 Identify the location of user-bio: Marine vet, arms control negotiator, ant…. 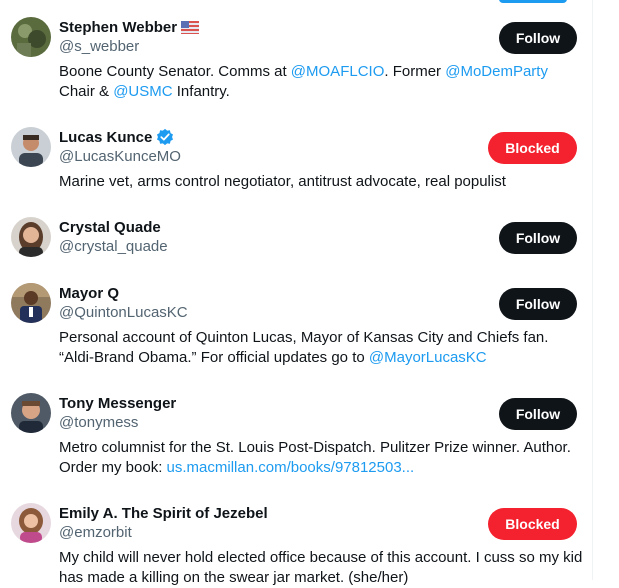
(321, 182).